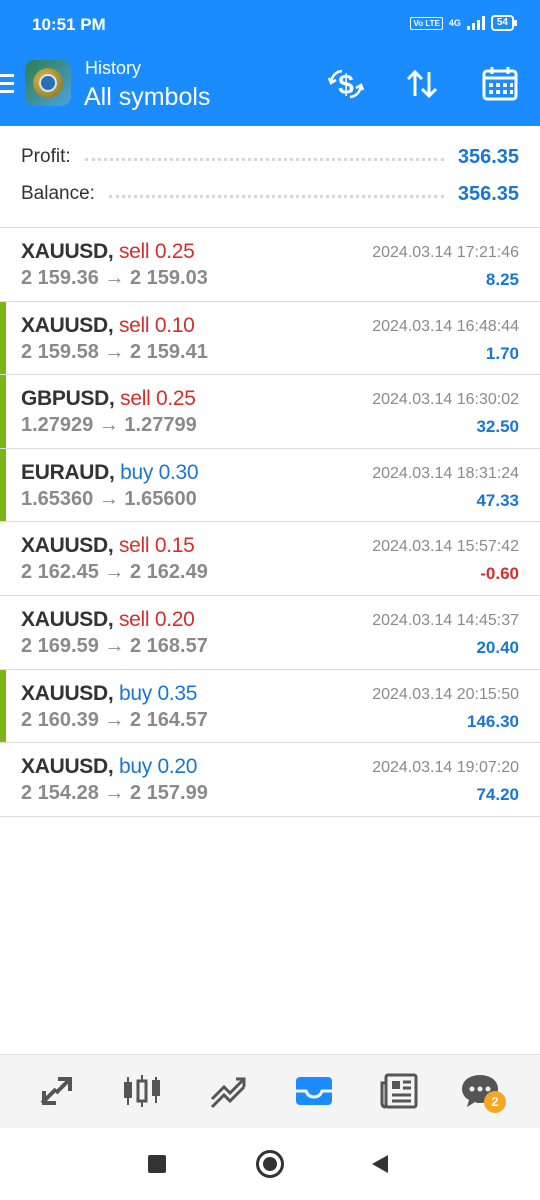 This screenshot has width=540, height=1200. I want to click on deal-profit: 47.33, so click(497, 500).